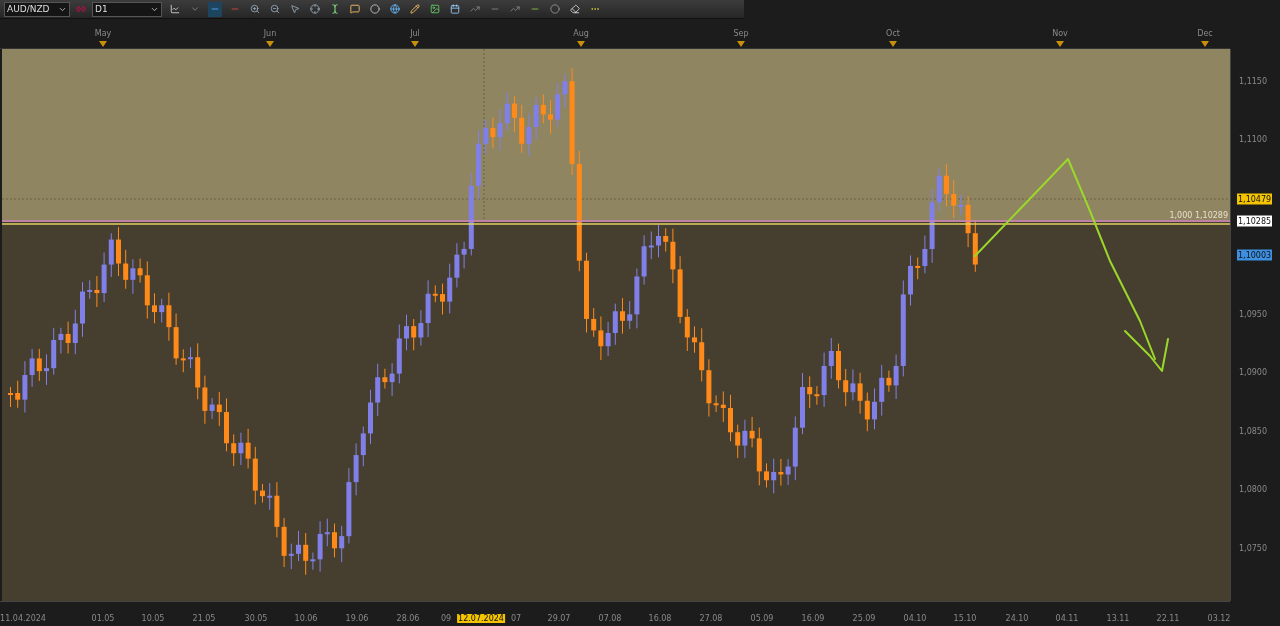  Describe the element at coordinates (153, 618) in the screenshot. I see `date-label: 10.05` at that location.